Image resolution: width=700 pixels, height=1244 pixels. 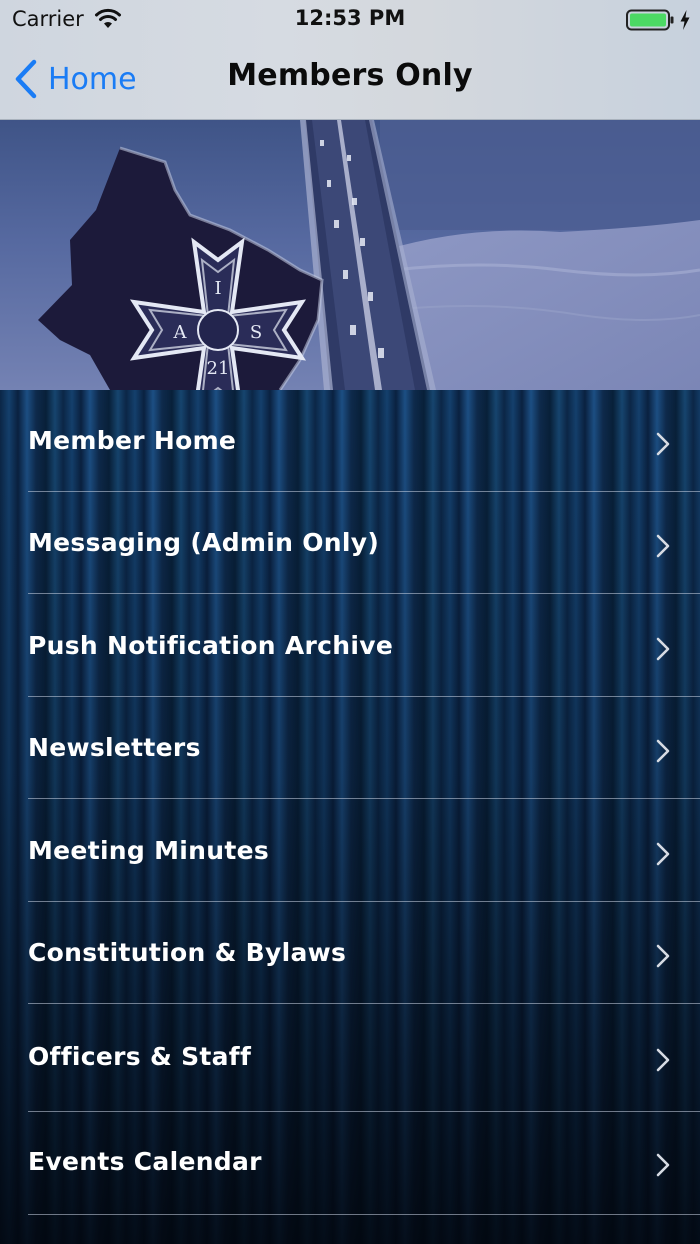 I want to click on menu-item-officers-staff: Officers & Staff, so click(x=364, y=1061).